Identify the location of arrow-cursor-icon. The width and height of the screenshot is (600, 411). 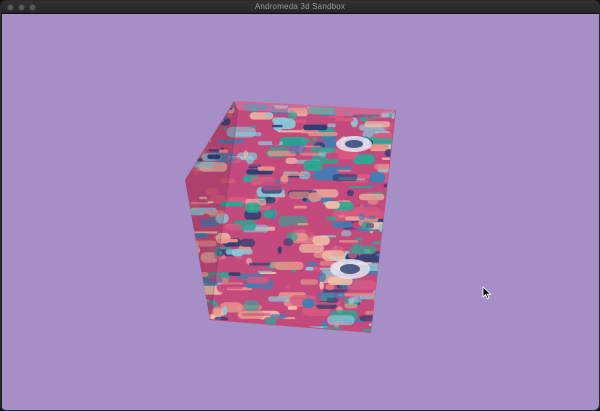
(487, 293).